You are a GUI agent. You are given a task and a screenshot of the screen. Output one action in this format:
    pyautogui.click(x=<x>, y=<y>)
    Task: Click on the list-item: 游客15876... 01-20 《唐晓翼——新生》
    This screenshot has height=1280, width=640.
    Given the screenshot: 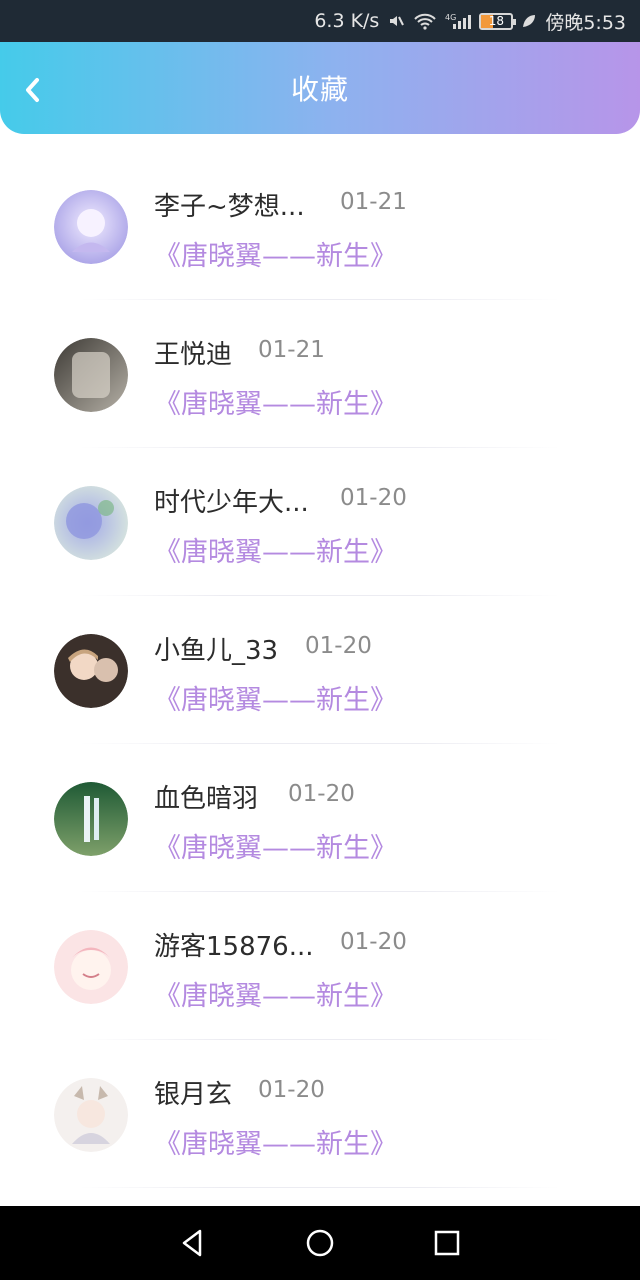 What is the action you would take?
    pyautogui.click(x=320, y=966)
    